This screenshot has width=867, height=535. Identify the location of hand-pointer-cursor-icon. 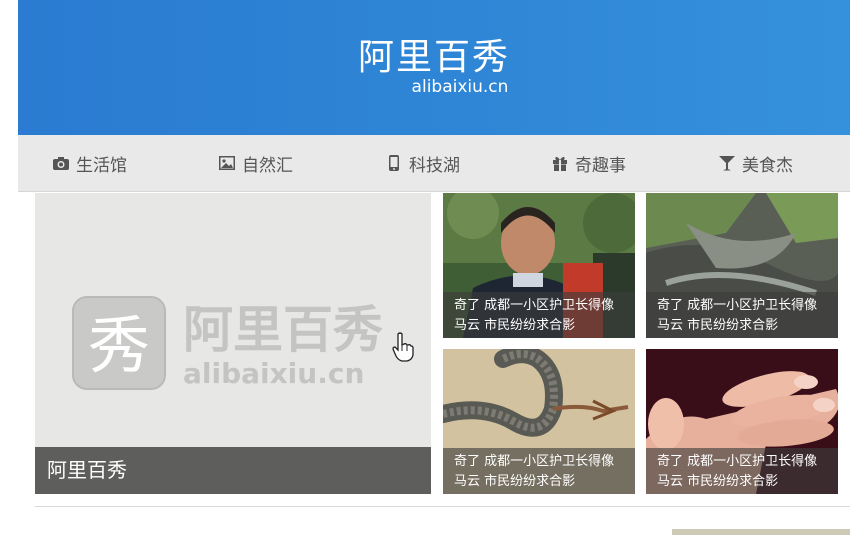
(403, 347).